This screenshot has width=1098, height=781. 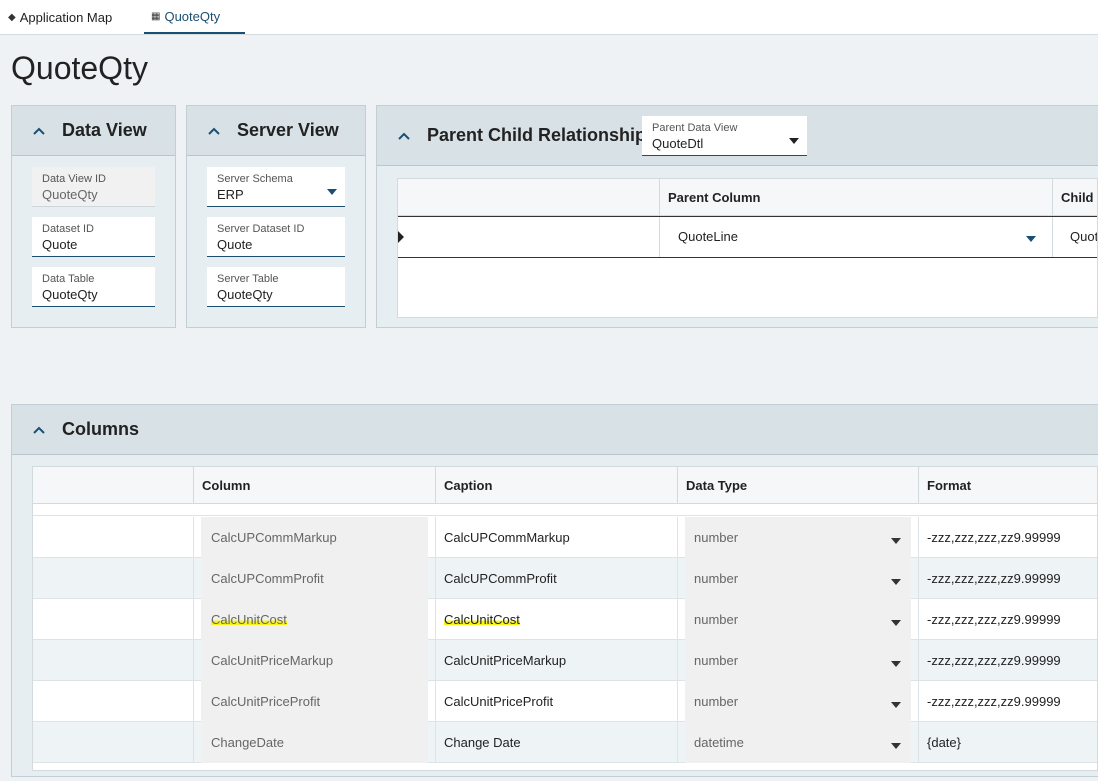 I want to click on server-table-field: Server Table QuoteQty, so click(x=276, y=287).